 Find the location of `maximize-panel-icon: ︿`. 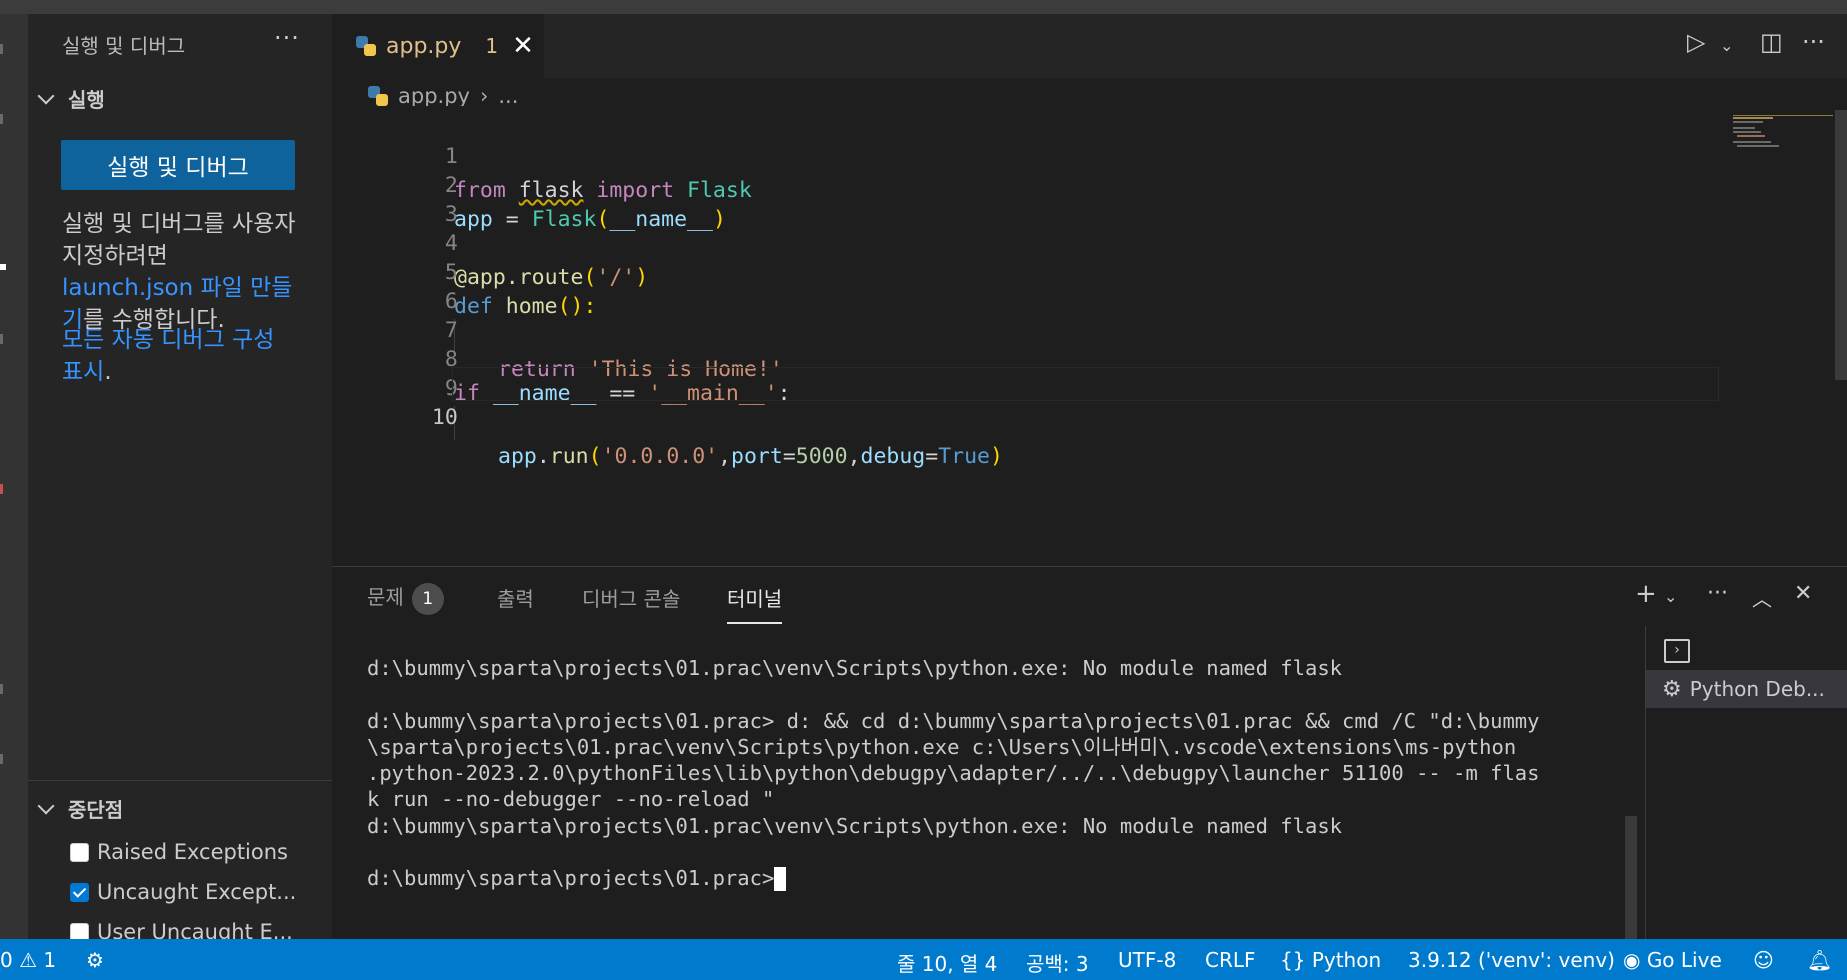

maximize-panel-icon: ︿ is located at coordinates (1762, 597).